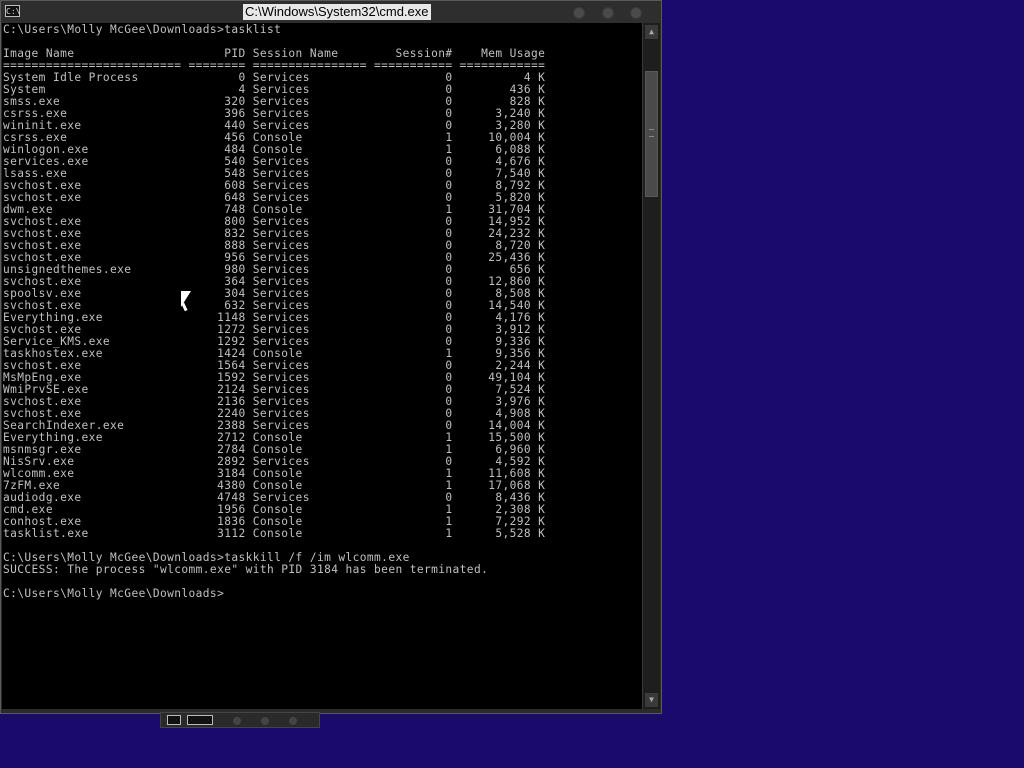  Describe the element at coordinates (200, 720) in the screenshot. I see `cmd-thumbnail-icon` at that location.